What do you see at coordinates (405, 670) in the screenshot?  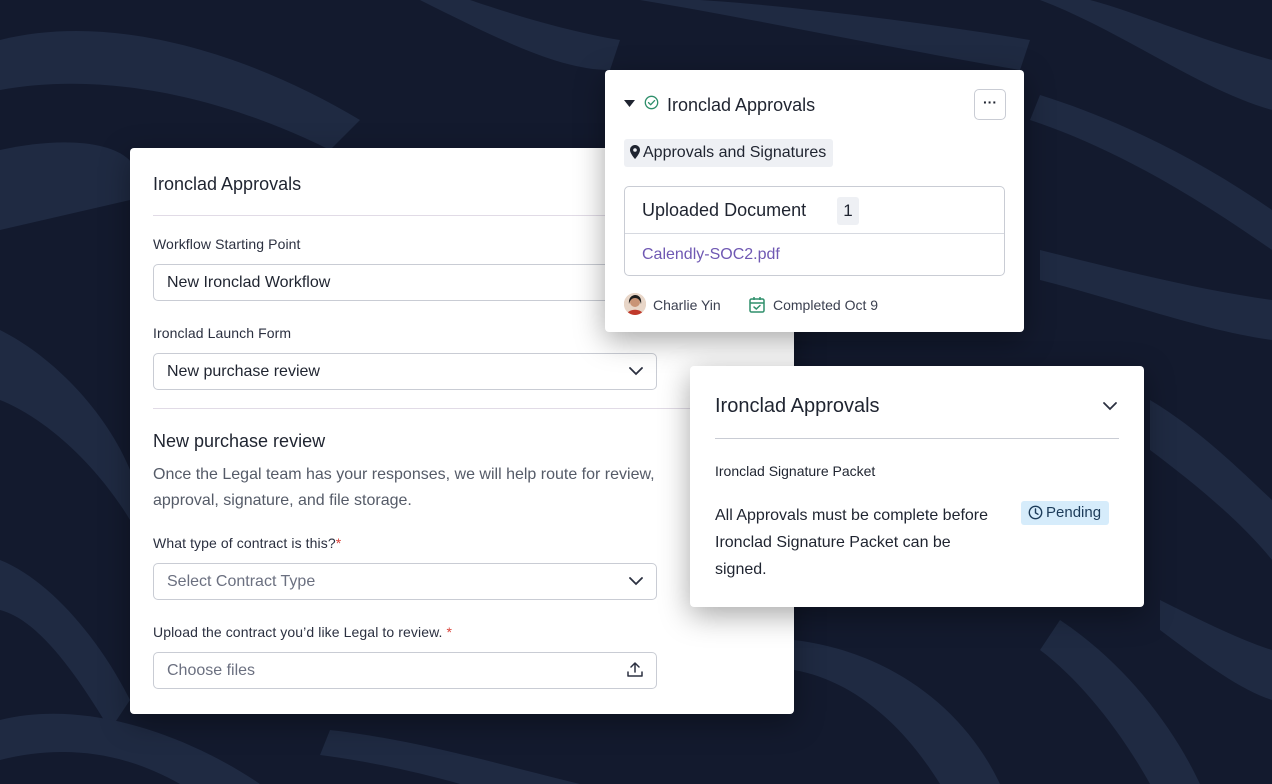 I see `file-upload-input: Choose files` at bounding box center [405, 670].